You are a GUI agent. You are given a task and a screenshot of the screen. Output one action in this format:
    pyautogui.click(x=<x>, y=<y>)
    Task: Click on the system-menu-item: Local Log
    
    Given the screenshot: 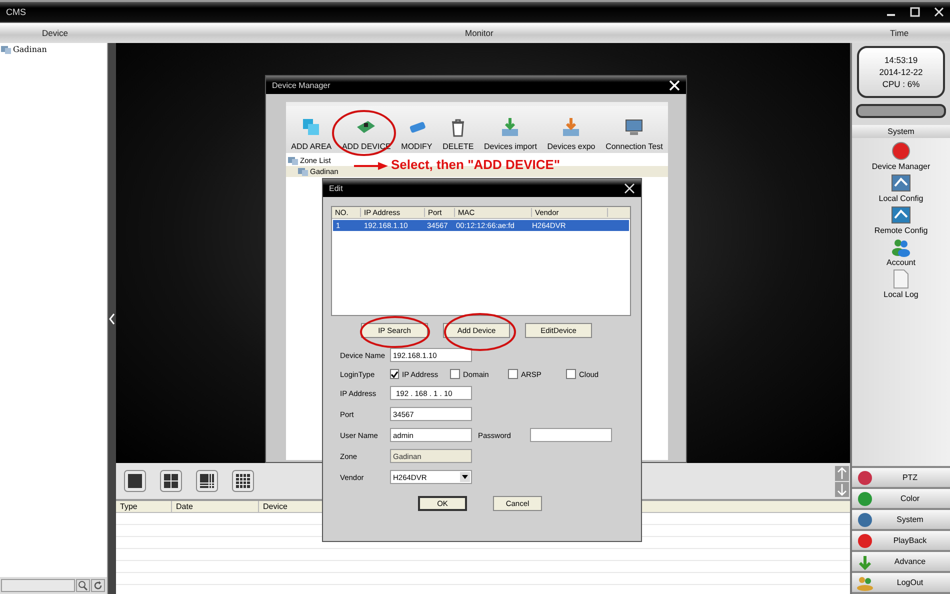 What is the action you would take?
    pyautogui.click(x=901, y=284)
    